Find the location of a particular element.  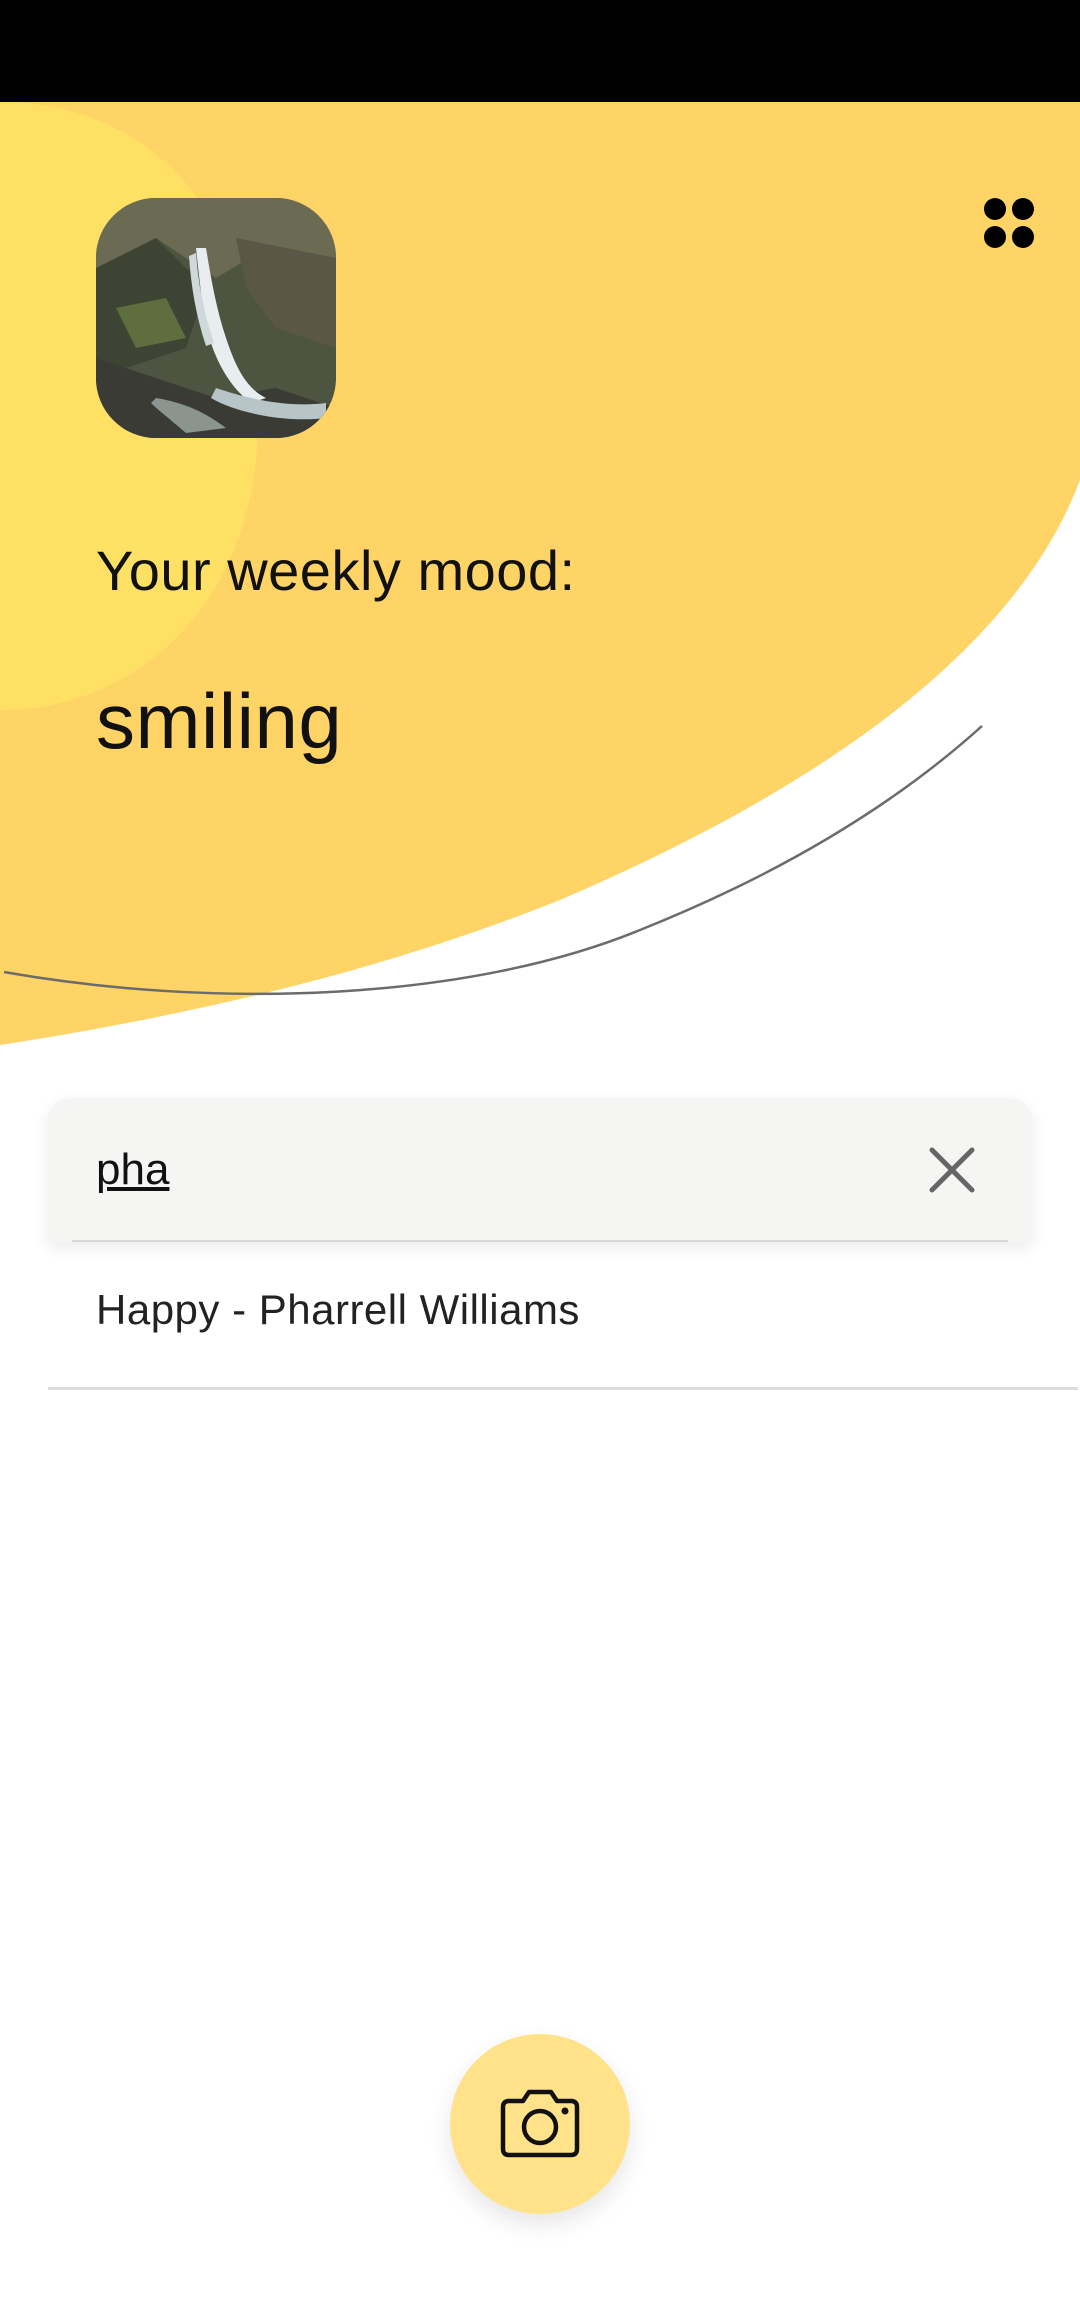

avatar is located at coordinates (216, 318).